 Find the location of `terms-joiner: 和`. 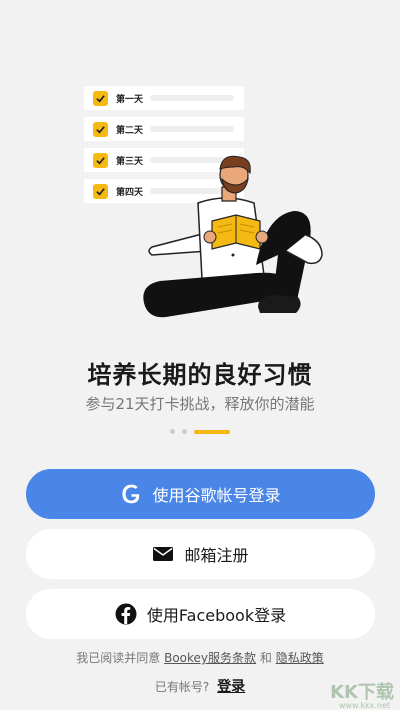

terms-joiner: 和 is located at coordinates (266, 658).